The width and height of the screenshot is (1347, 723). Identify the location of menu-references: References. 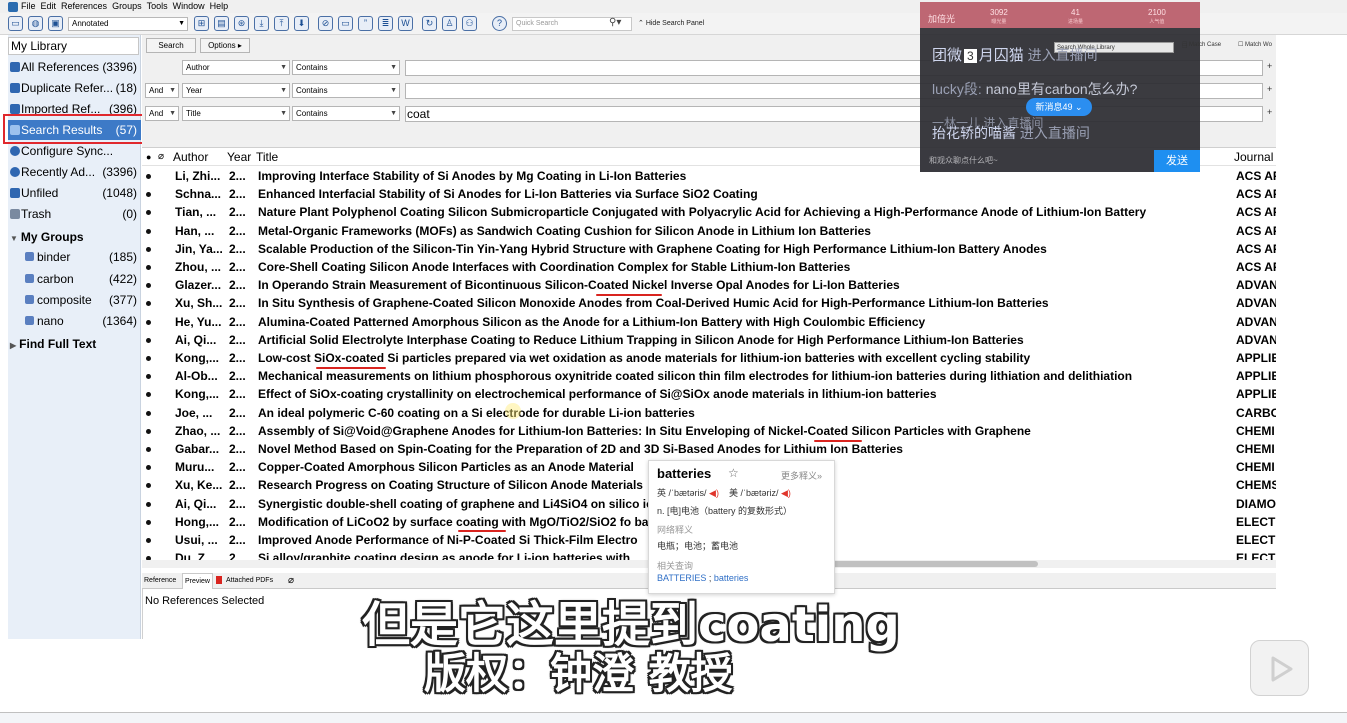
(84, 6).